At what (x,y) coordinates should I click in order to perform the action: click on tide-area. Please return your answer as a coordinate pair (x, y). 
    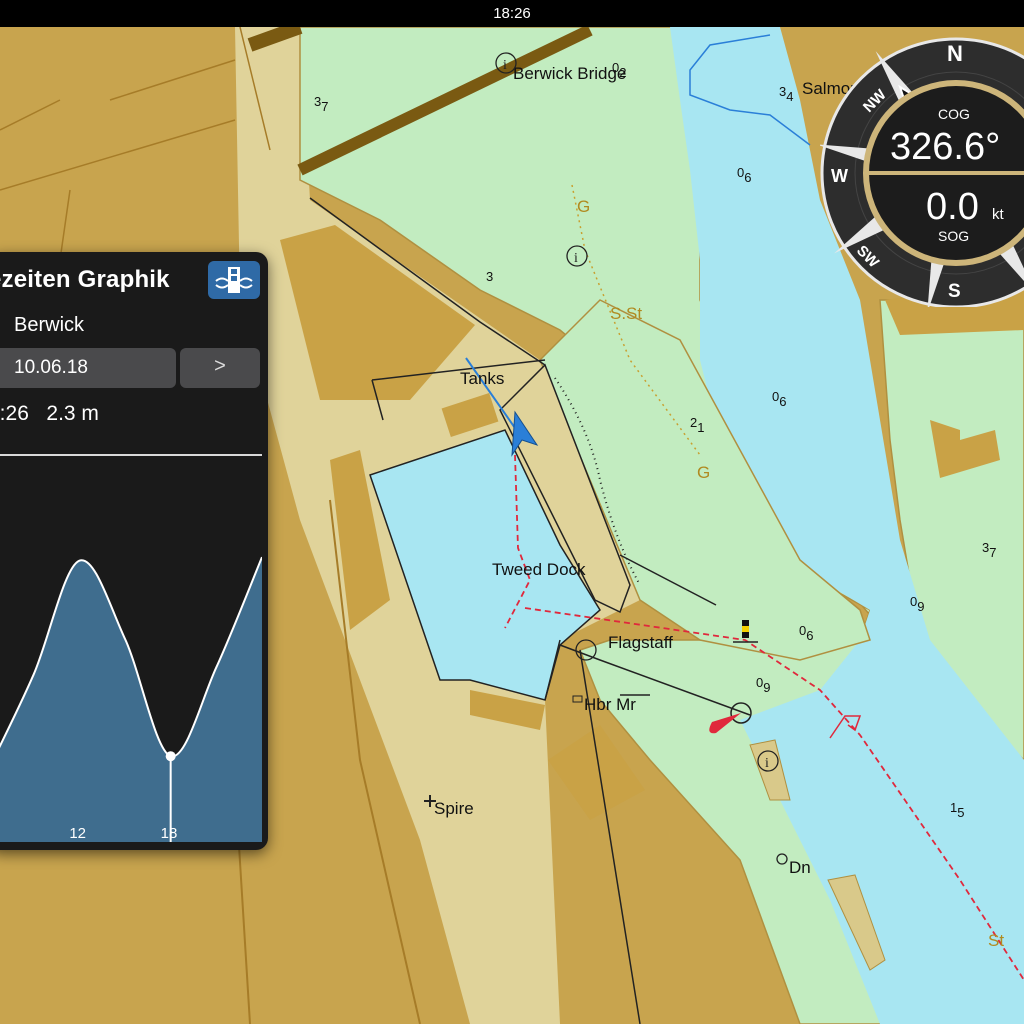
    Looking at the image, I should click on (131, 699).